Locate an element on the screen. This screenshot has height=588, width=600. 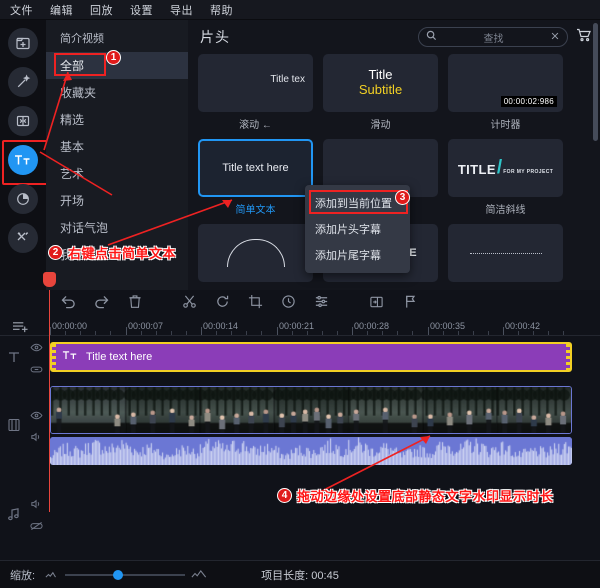
unlink-icon is located at coordinates (36, 527).